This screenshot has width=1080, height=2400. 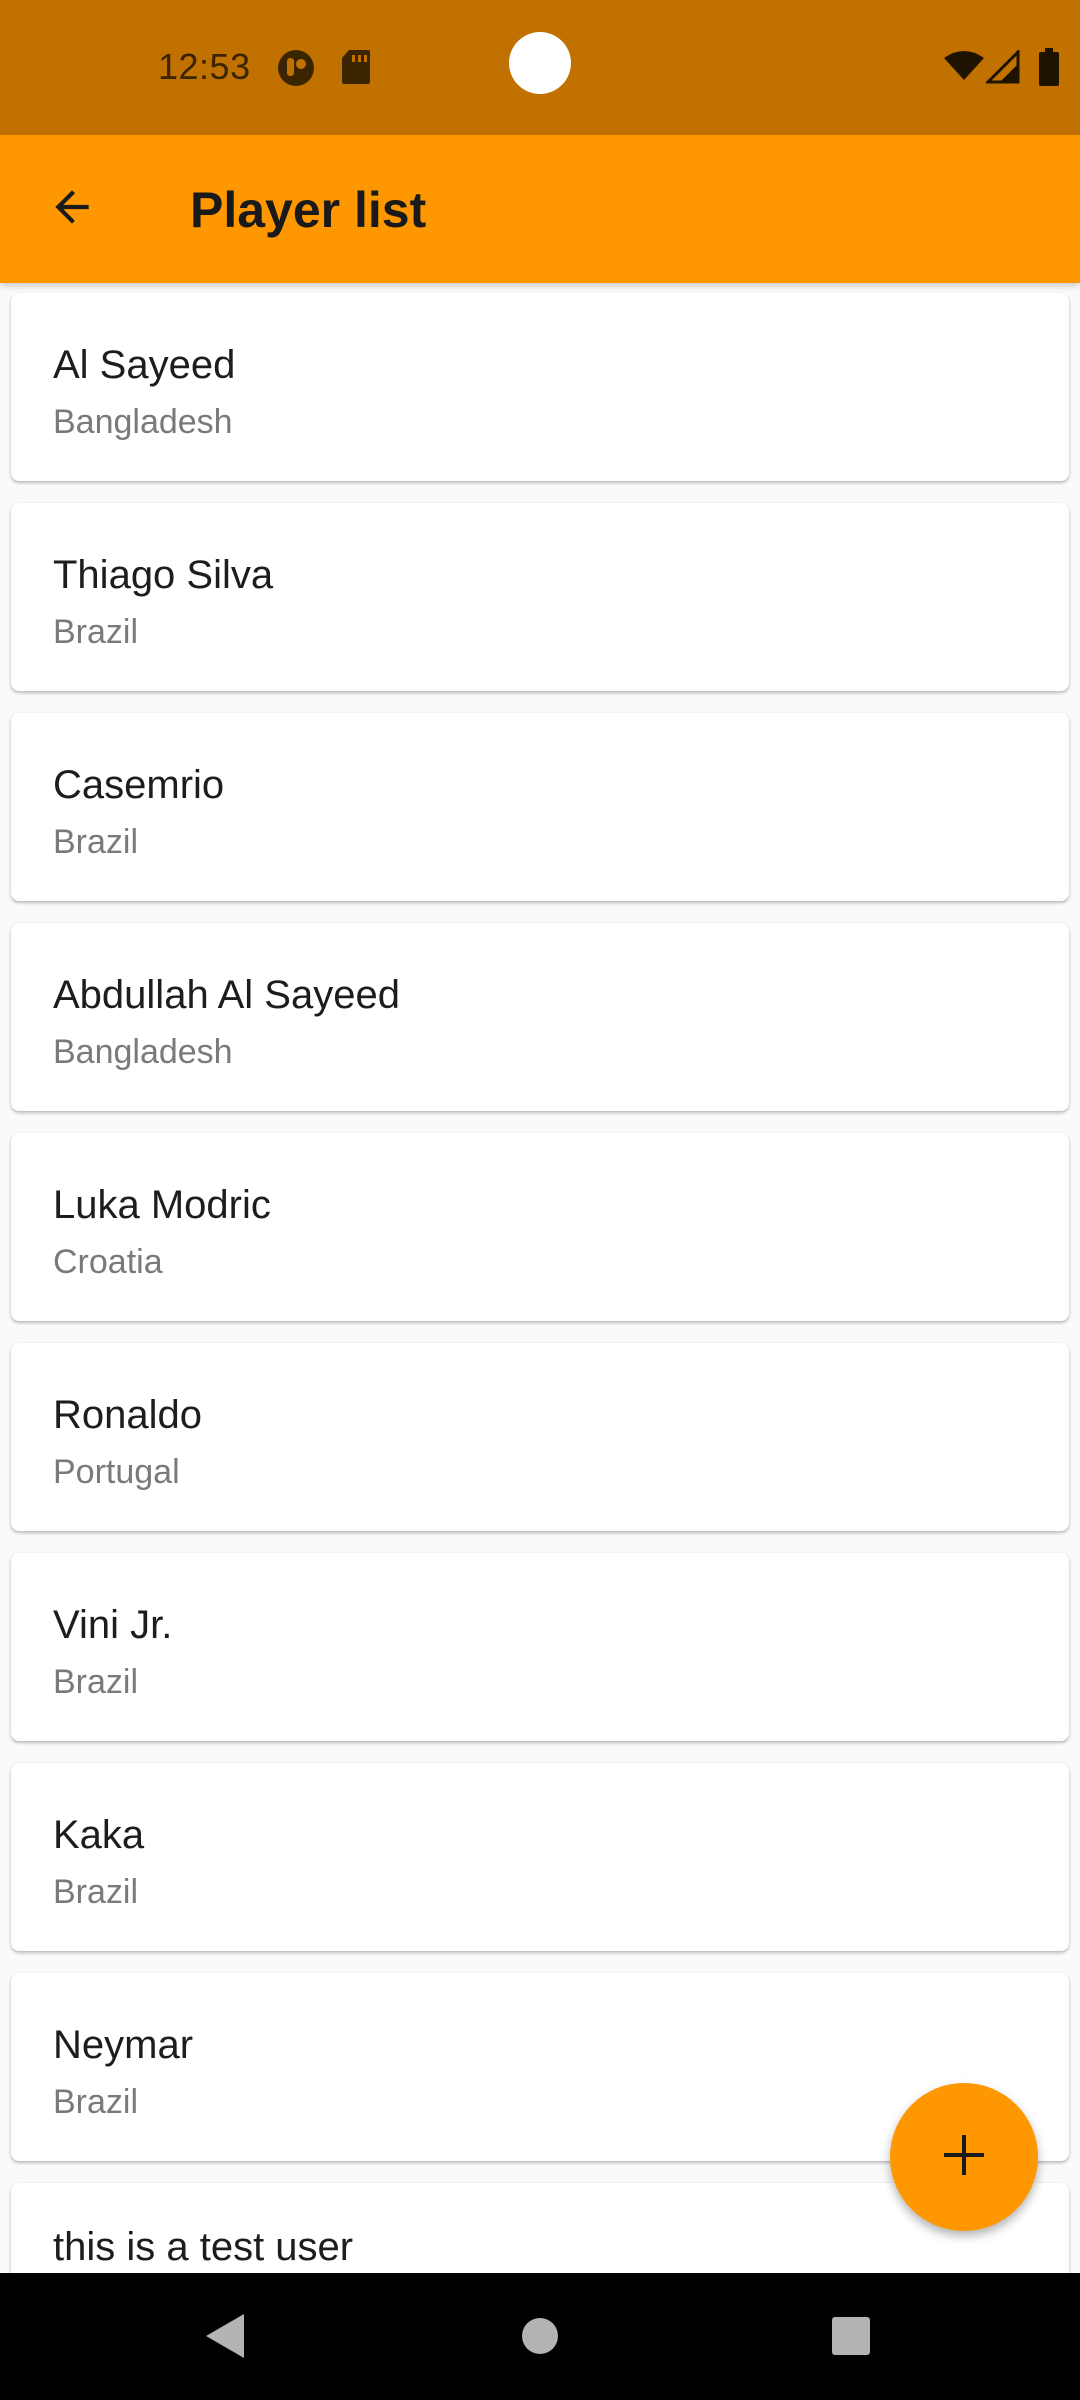 What do you see at coordinates (144, 365) in the screenshot?
I see `player-name: Al Sayeed` at bounding box center [144, 365].